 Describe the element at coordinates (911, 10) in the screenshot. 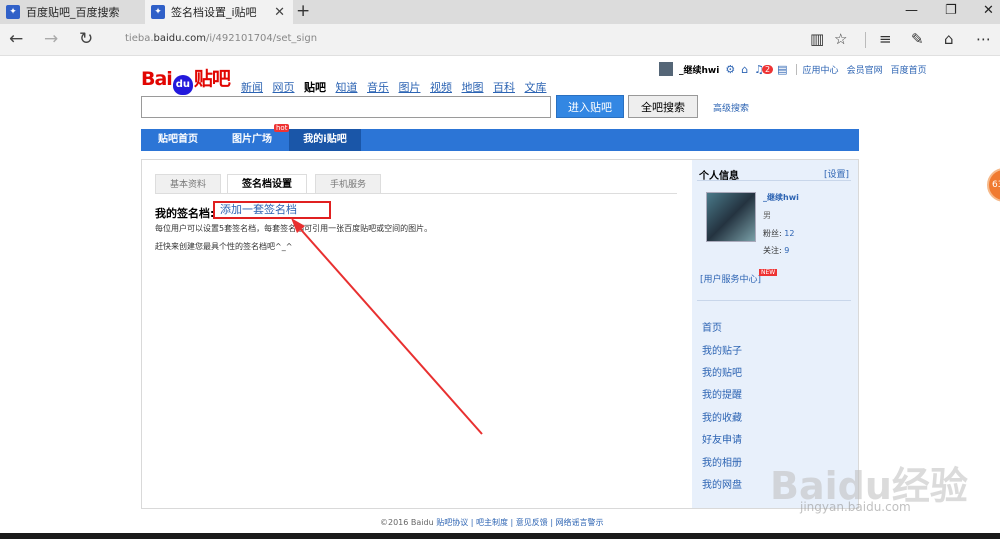

I see `minimize-icon: —` at that location.